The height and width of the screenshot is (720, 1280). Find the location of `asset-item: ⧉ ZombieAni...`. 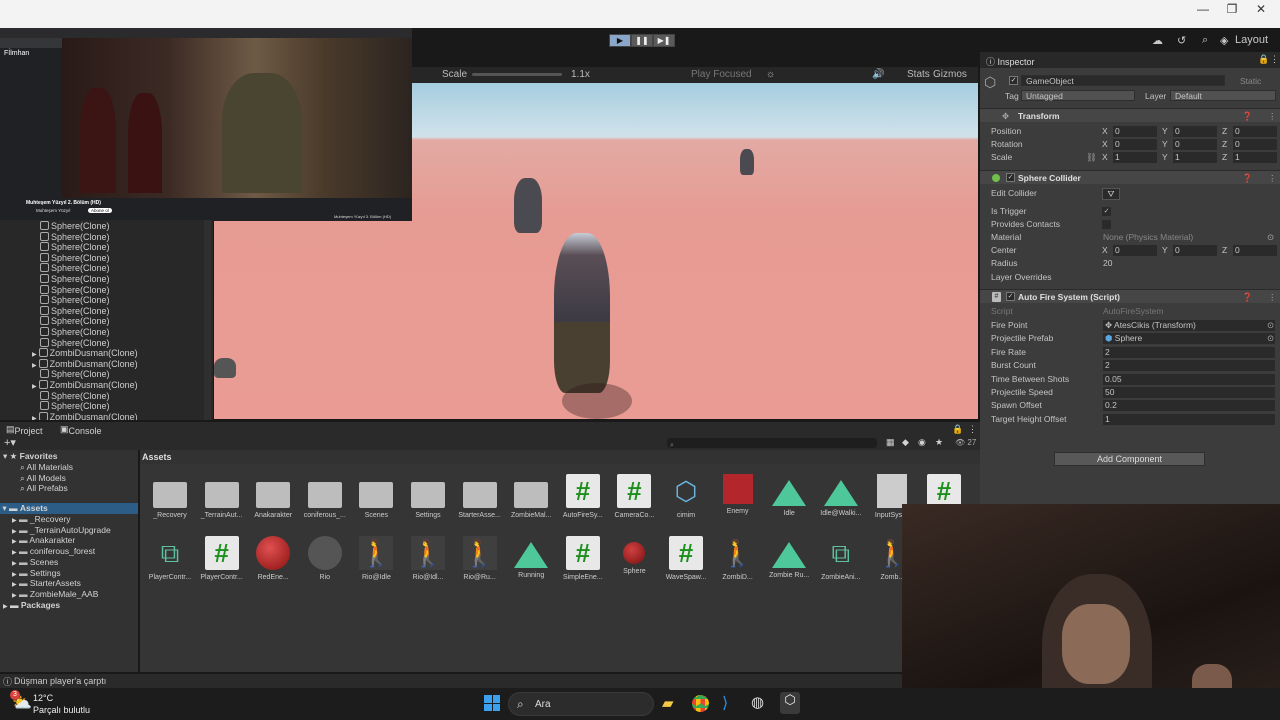

asset-item: ⧉ ZombieAni... is located at coordinates (841, 558).